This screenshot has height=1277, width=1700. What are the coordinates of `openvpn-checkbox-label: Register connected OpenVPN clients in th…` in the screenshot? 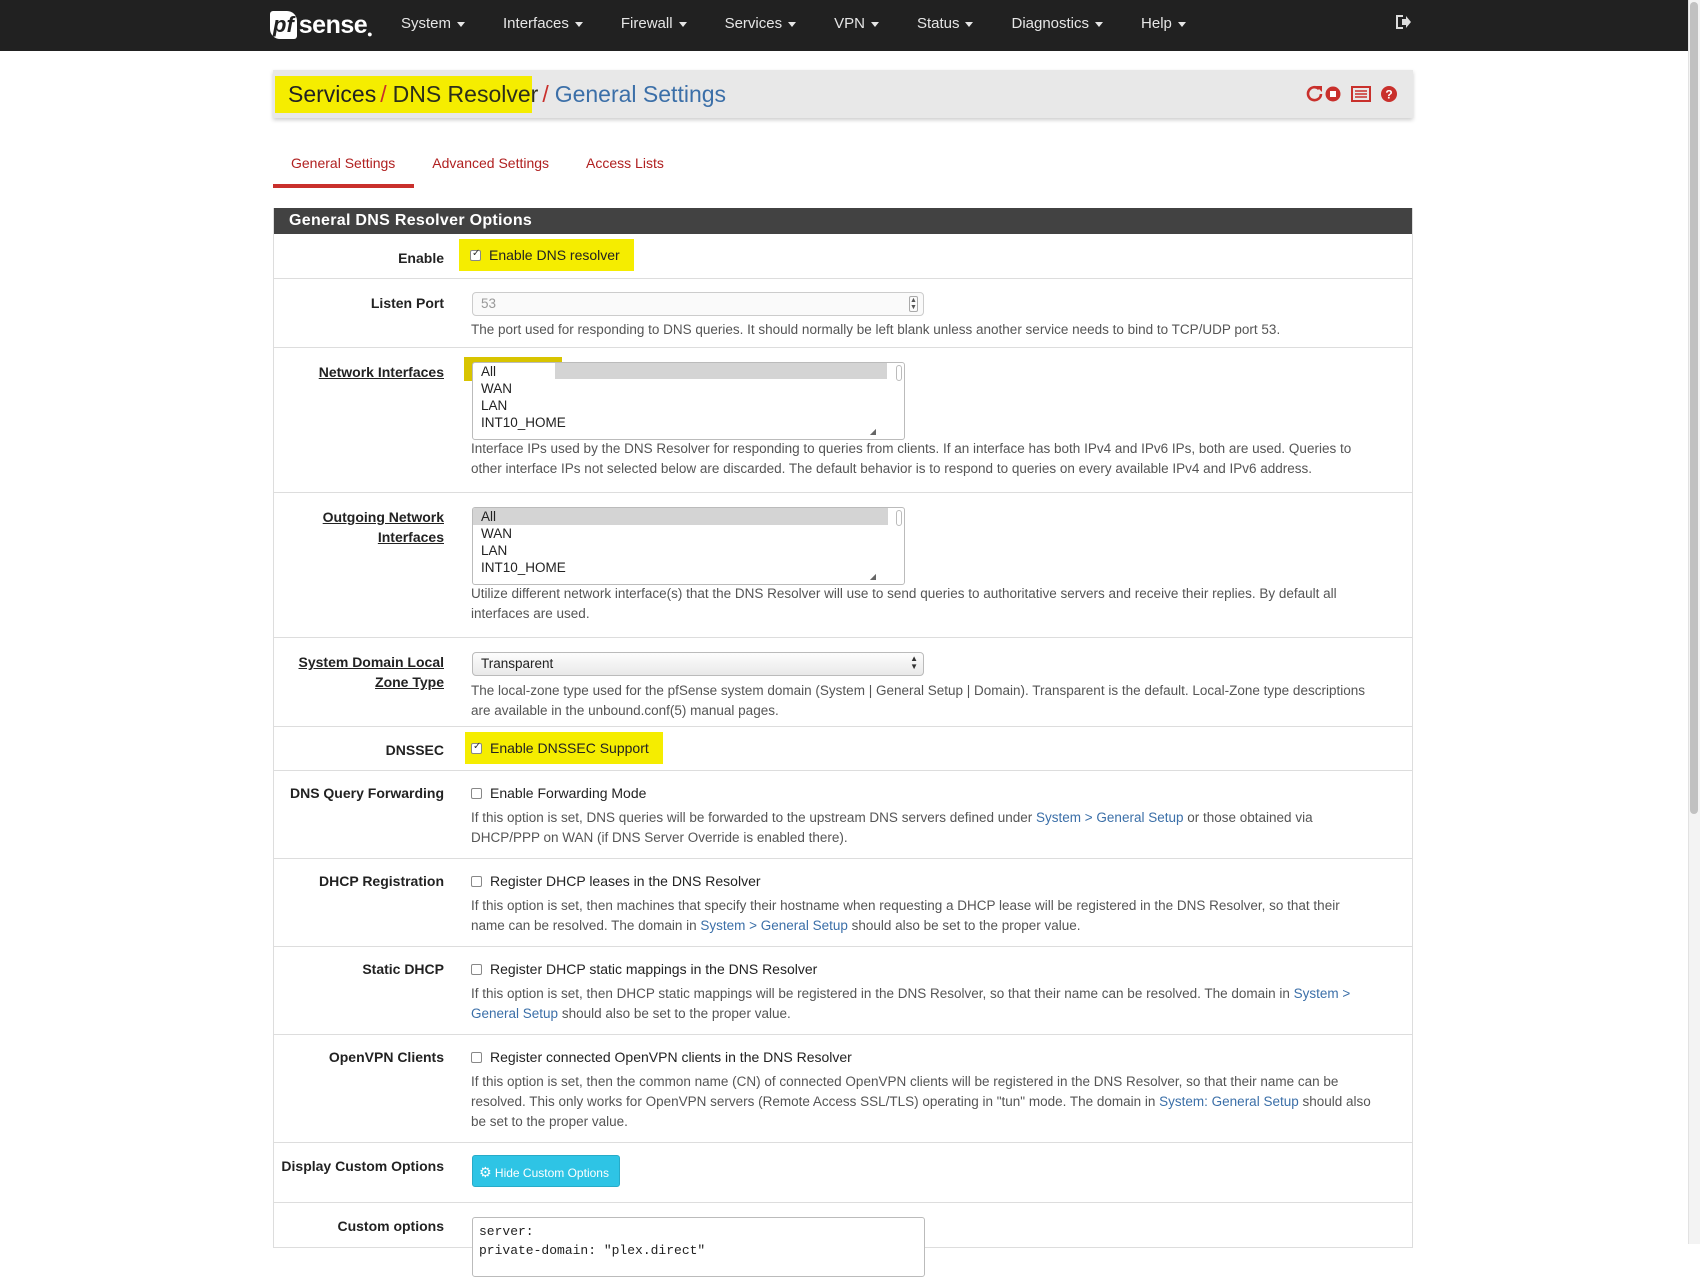 It's located at (671, 1057).